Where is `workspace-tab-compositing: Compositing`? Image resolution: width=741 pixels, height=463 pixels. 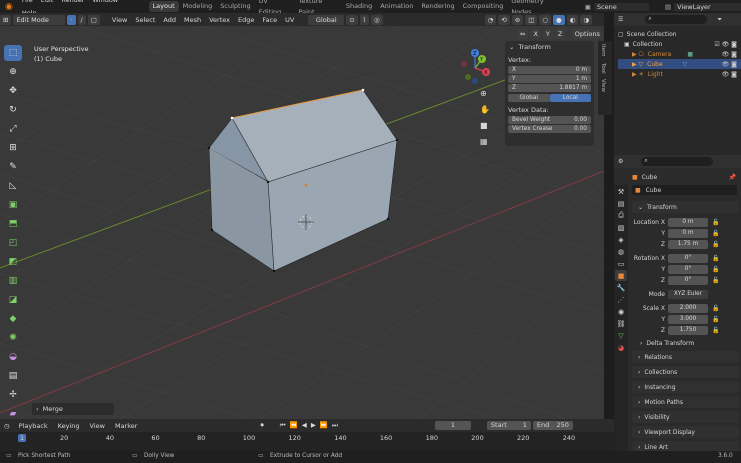 workspace-tab-compositing: Compositing is located at coordinates (483, 6).